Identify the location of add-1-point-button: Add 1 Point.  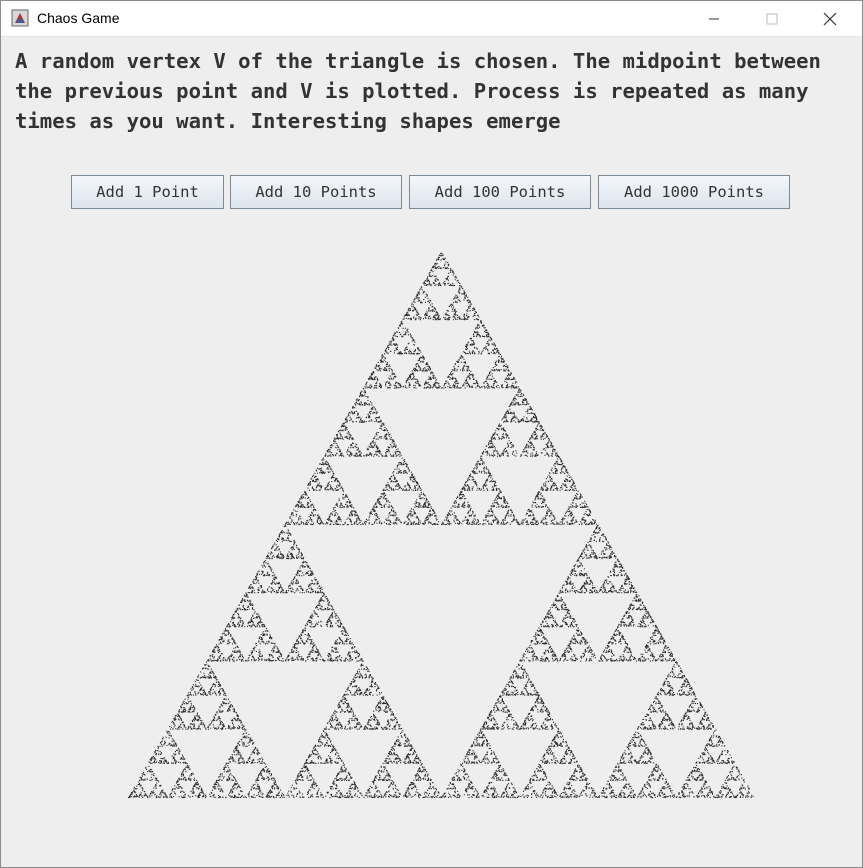
(147, 192).